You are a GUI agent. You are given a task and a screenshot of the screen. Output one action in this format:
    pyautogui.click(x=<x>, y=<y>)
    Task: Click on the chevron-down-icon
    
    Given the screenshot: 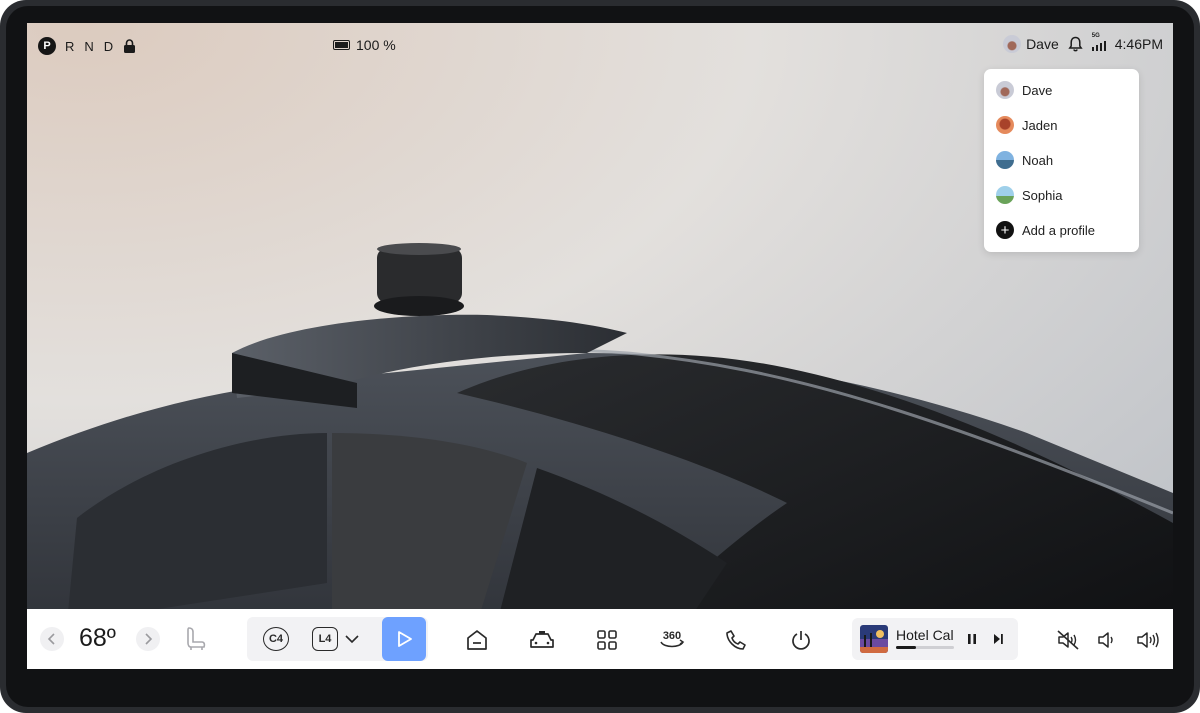 What is the action you would take?
    pyautogui.click(x=352, y=639)
    